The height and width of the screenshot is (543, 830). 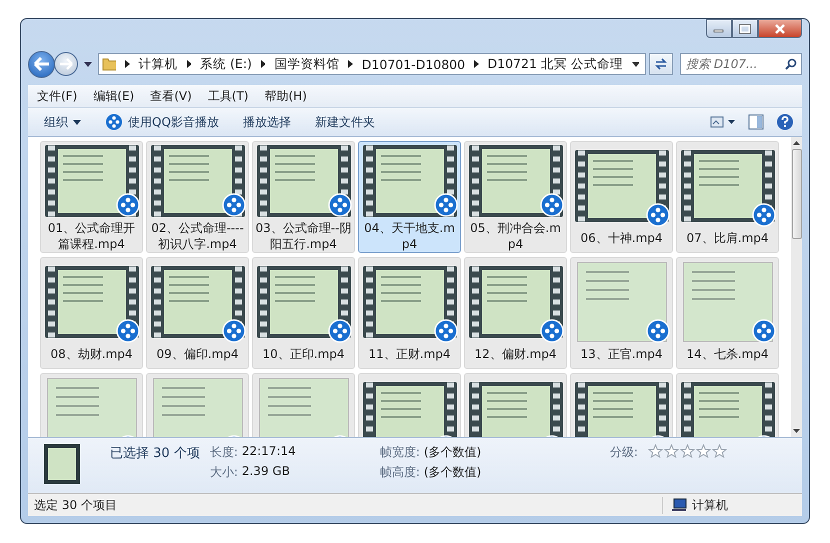 What do you see at coordinates (224, 472) in the screenshot?
I see `property-label: 大小:` at bounding box center [224, 472].